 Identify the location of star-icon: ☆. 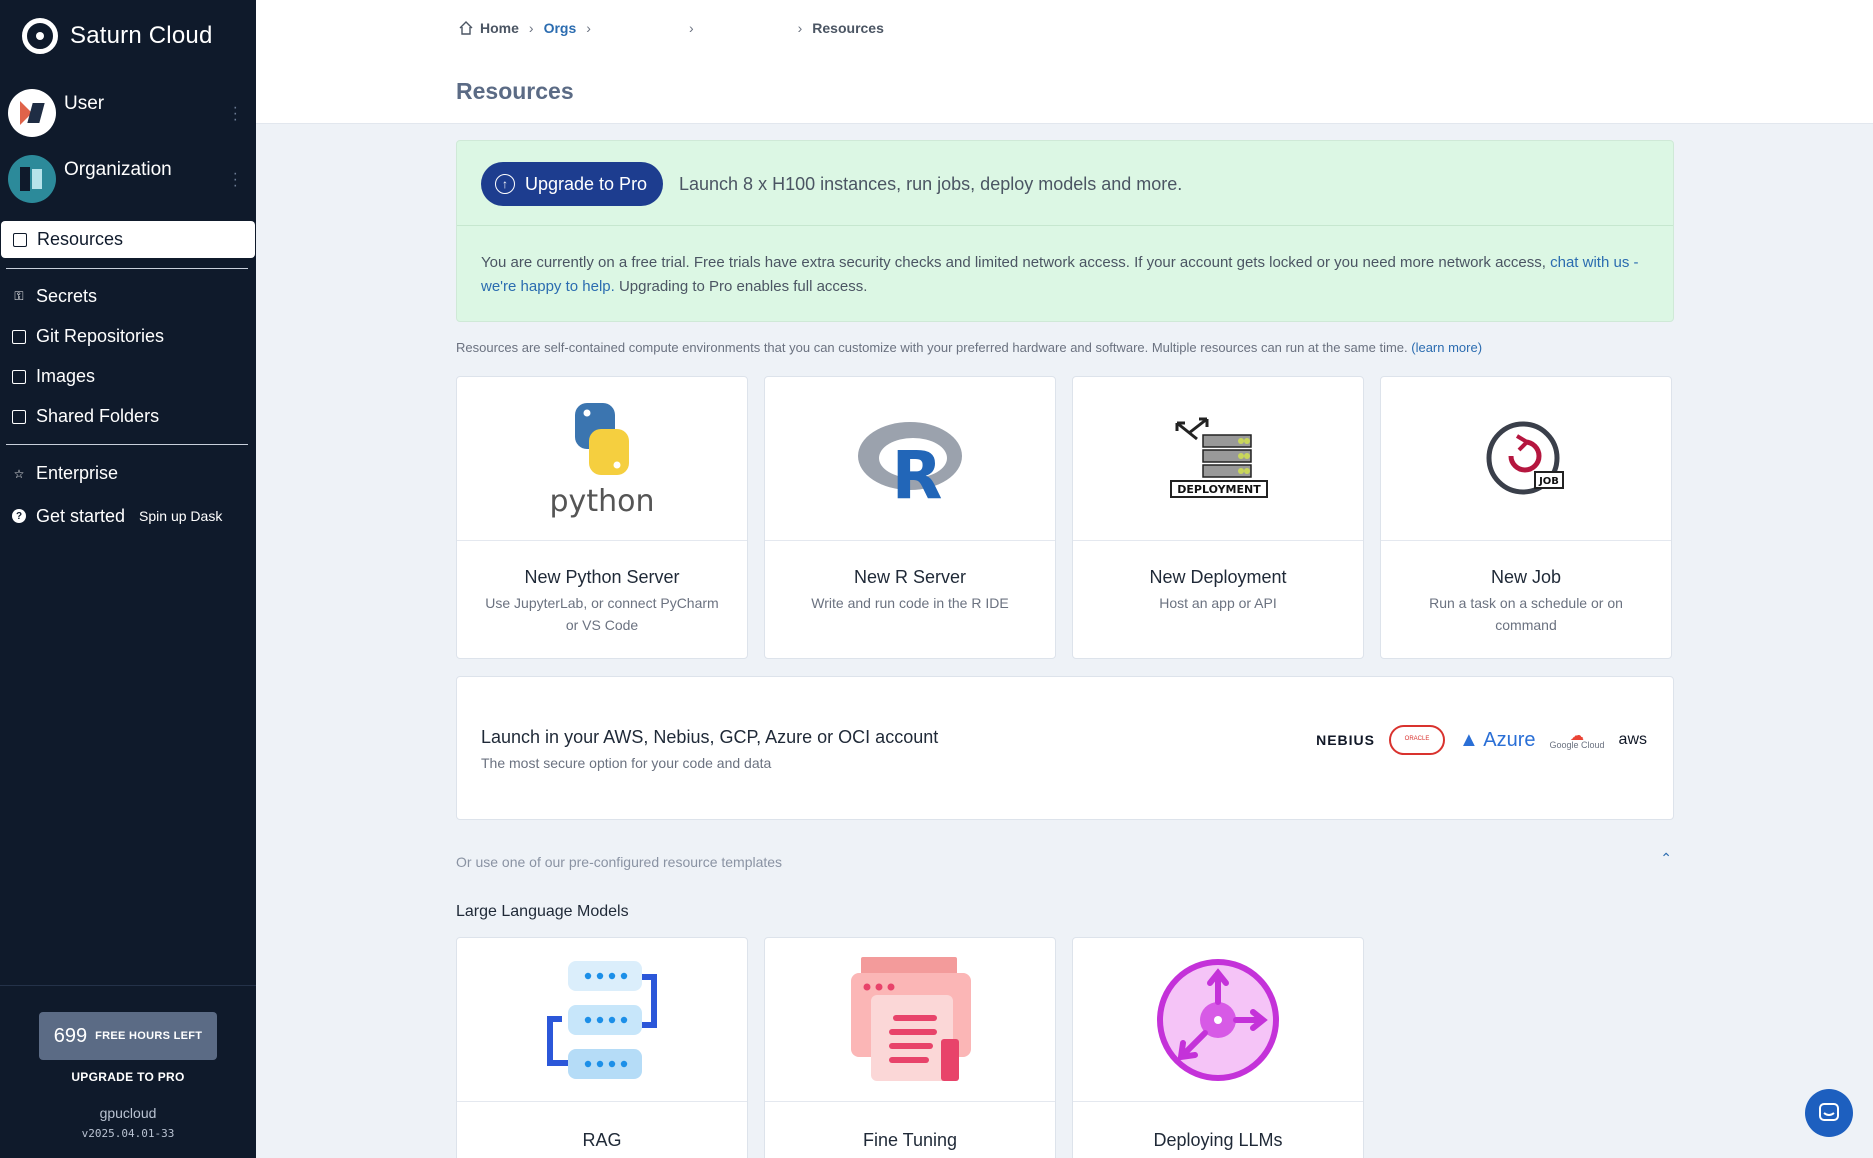
(19, 473).